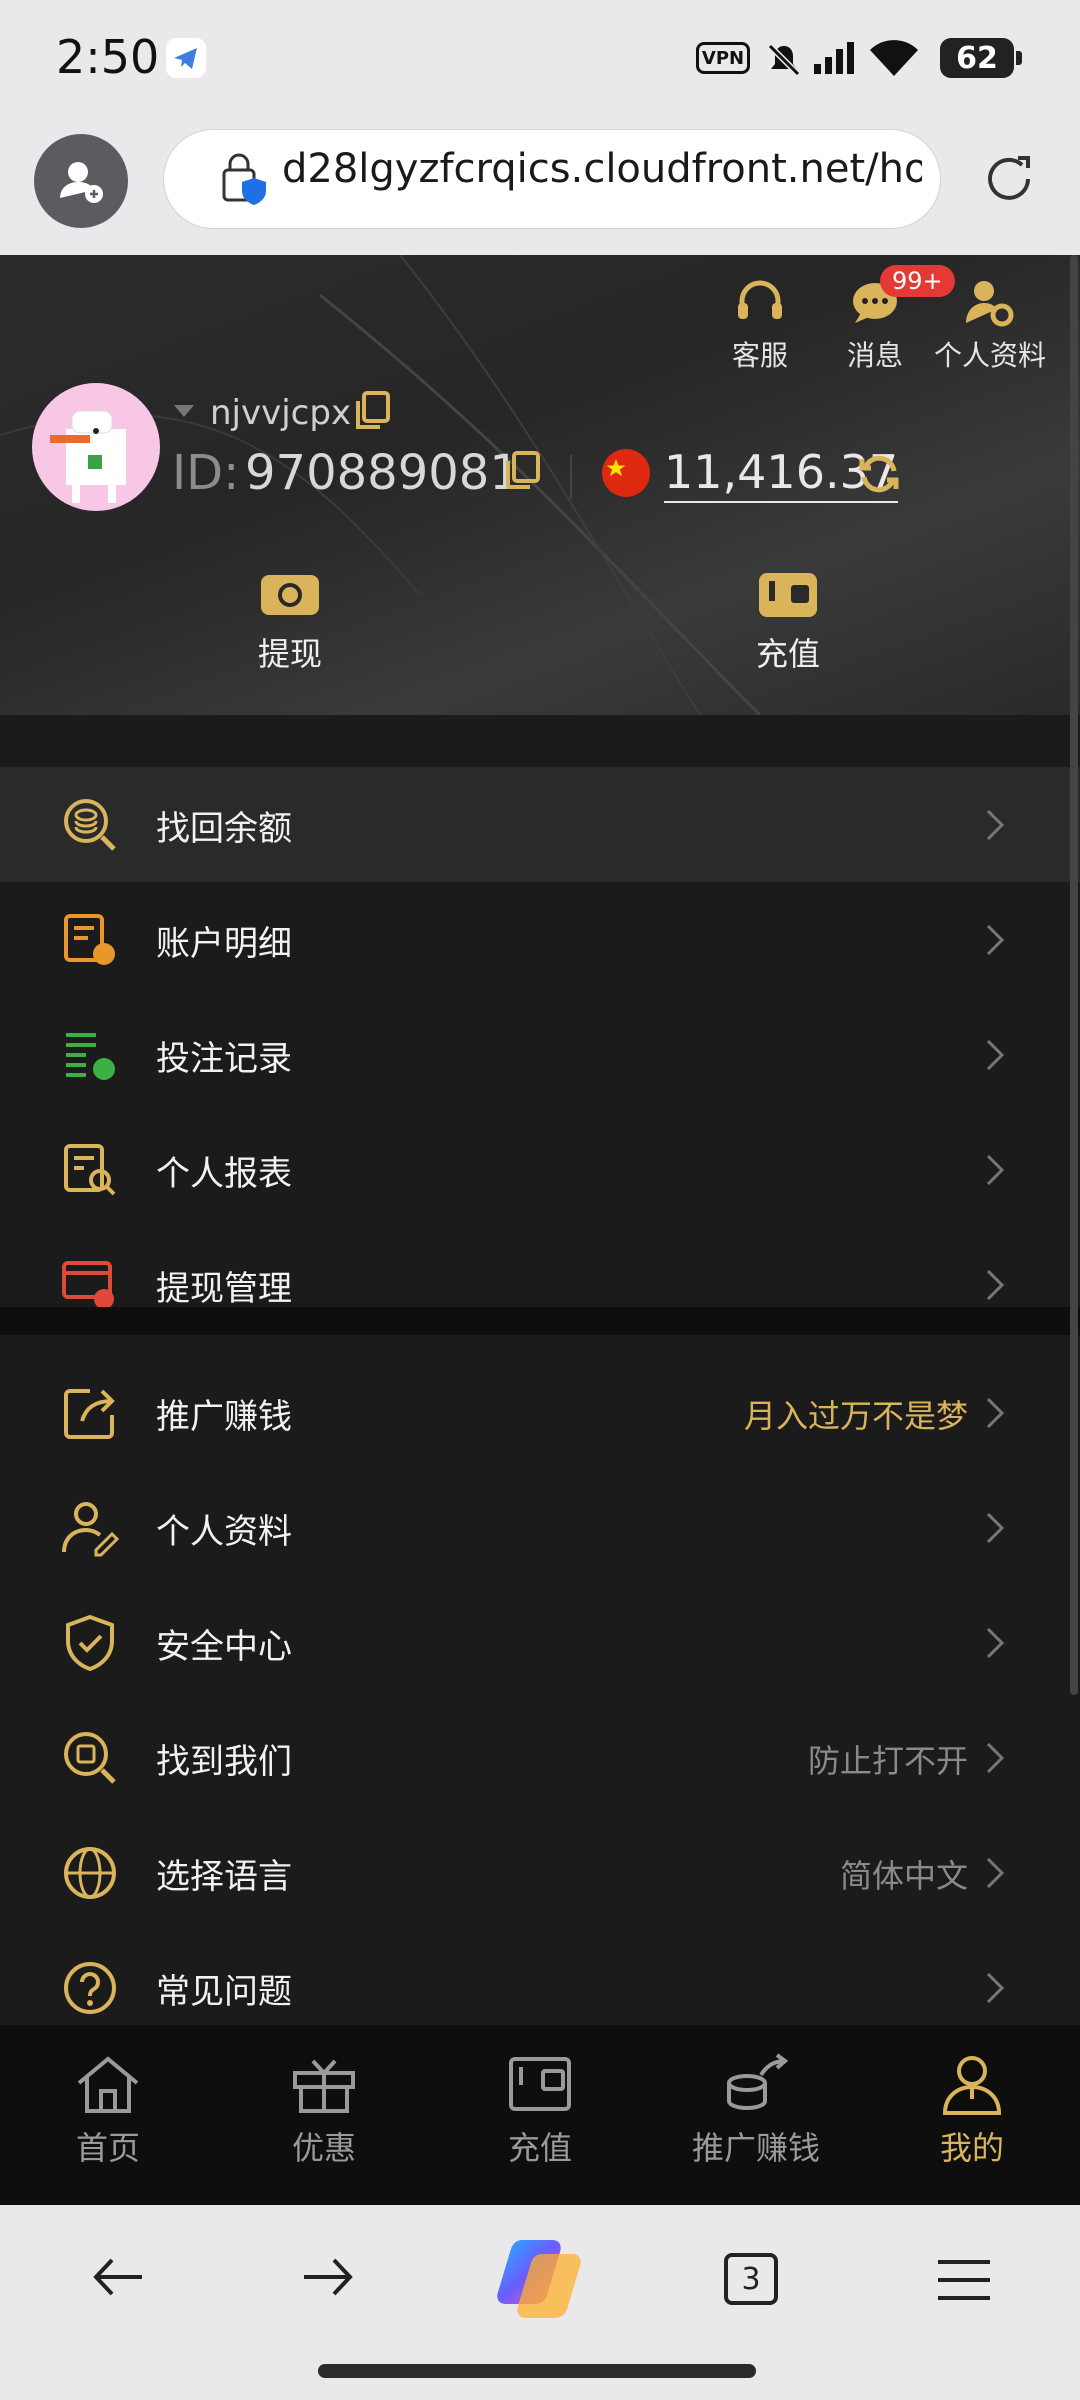 The width and height of the screenshot is (1080, 2400). Describe the element at coordinates (224, 1762) in the screenshot. I see `menu-item-label: 找到我们` at that location.